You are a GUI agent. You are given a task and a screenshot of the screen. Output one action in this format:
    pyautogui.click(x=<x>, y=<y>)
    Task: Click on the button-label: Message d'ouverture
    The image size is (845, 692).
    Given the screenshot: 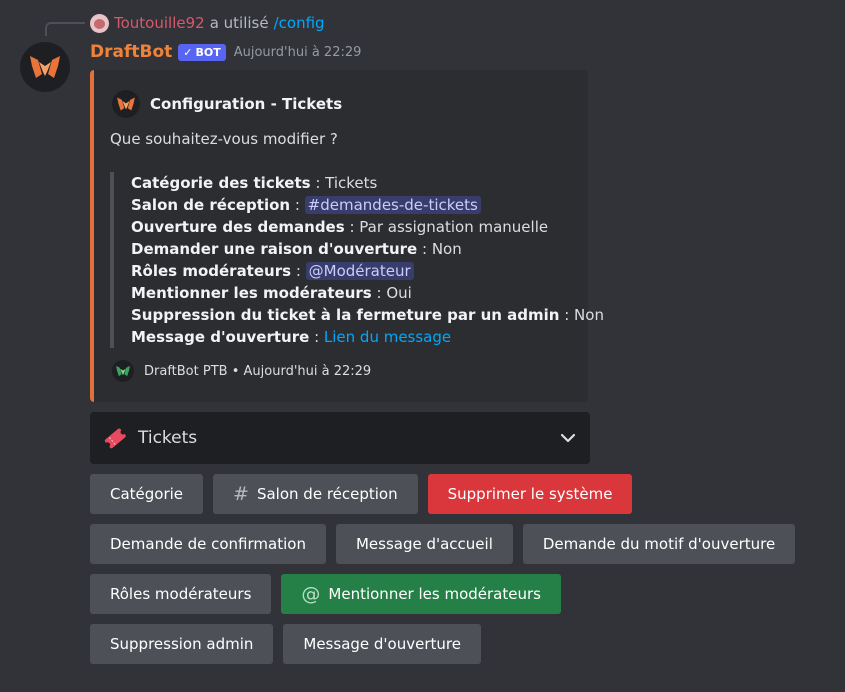 What is the action you would take?
    pyautogui.click(x=382, y=644)
    